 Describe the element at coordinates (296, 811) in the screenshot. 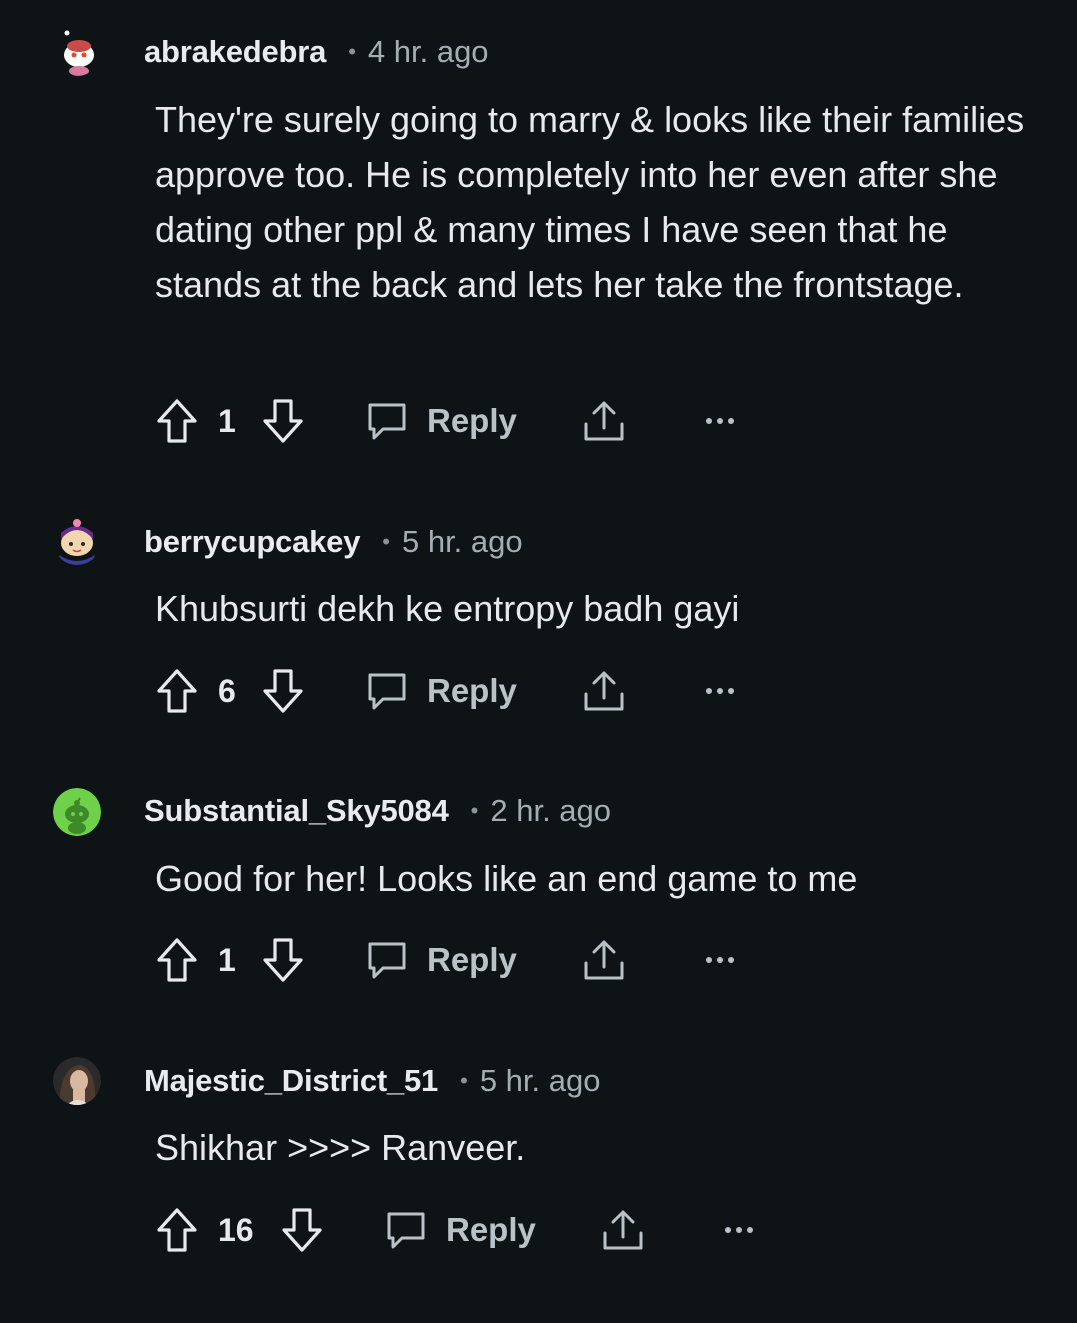

I see `username: Substantial_Sky5084` at that location.